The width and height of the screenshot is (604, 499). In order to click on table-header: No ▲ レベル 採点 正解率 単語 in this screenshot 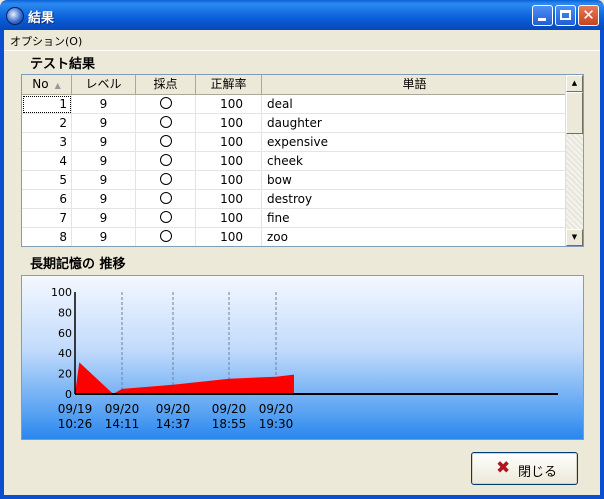, I will do `click(294, 85)`.